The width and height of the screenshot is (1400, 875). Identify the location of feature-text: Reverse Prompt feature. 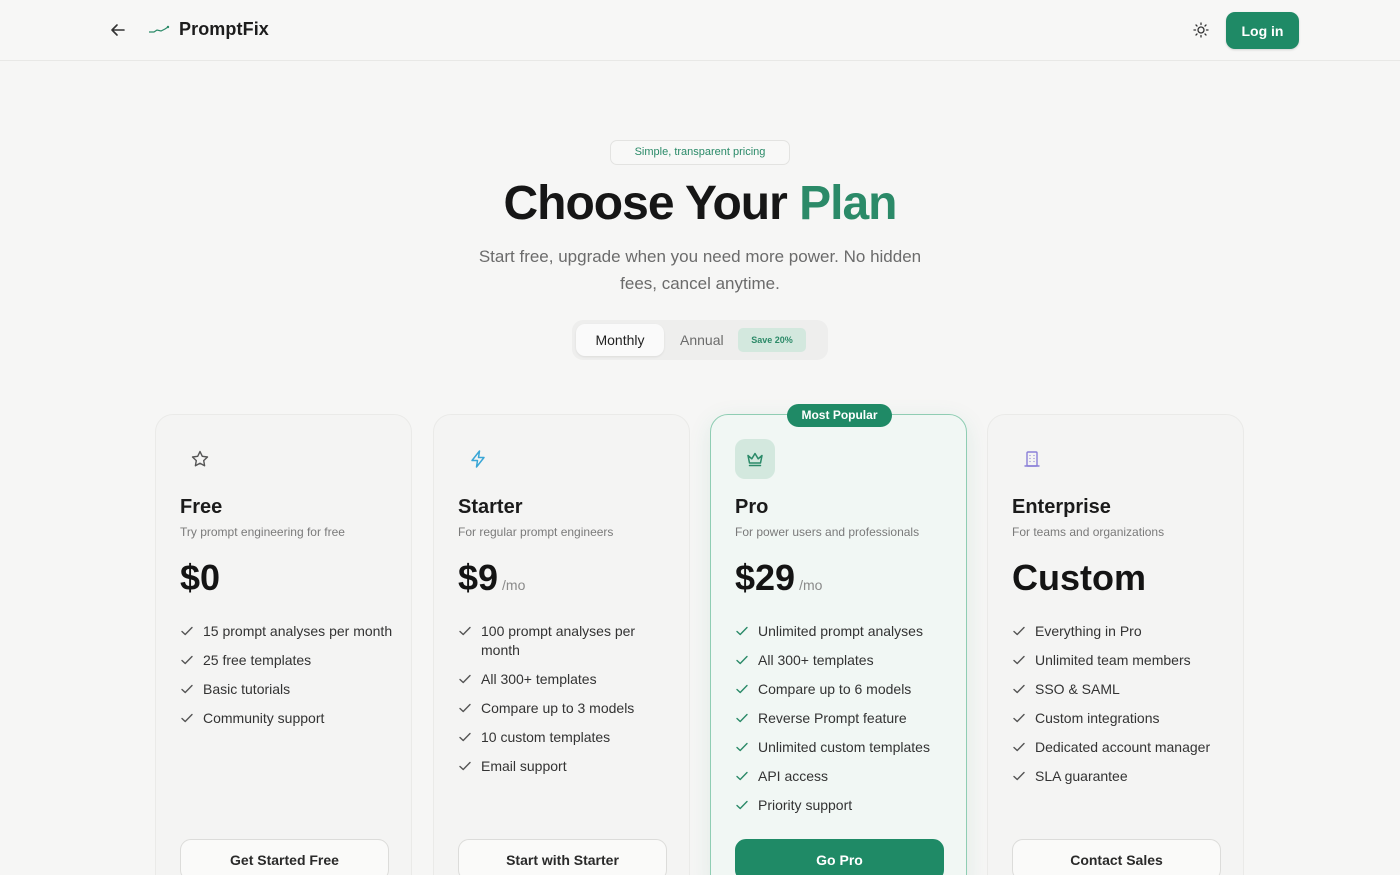
(832, 718).